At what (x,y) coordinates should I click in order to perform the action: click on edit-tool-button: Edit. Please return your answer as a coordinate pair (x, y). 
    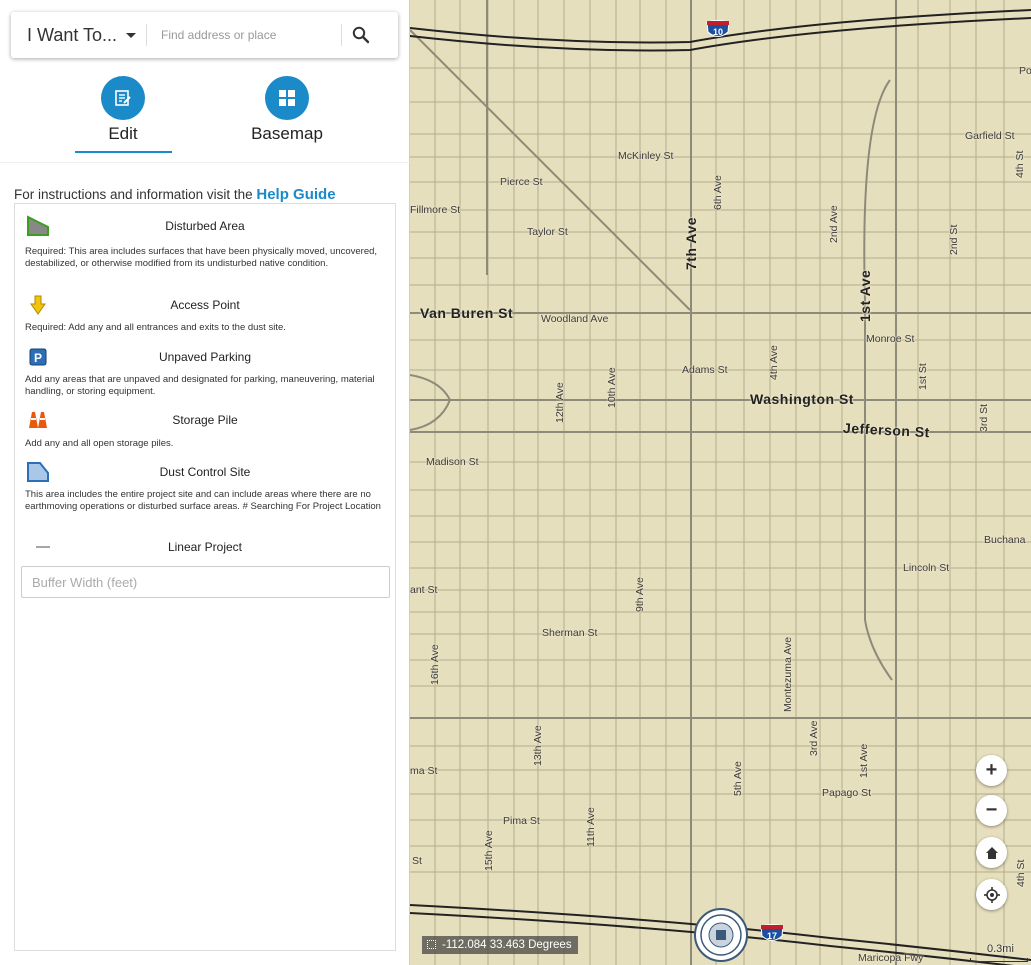
    Looking at the image, I should click on (123, 110).